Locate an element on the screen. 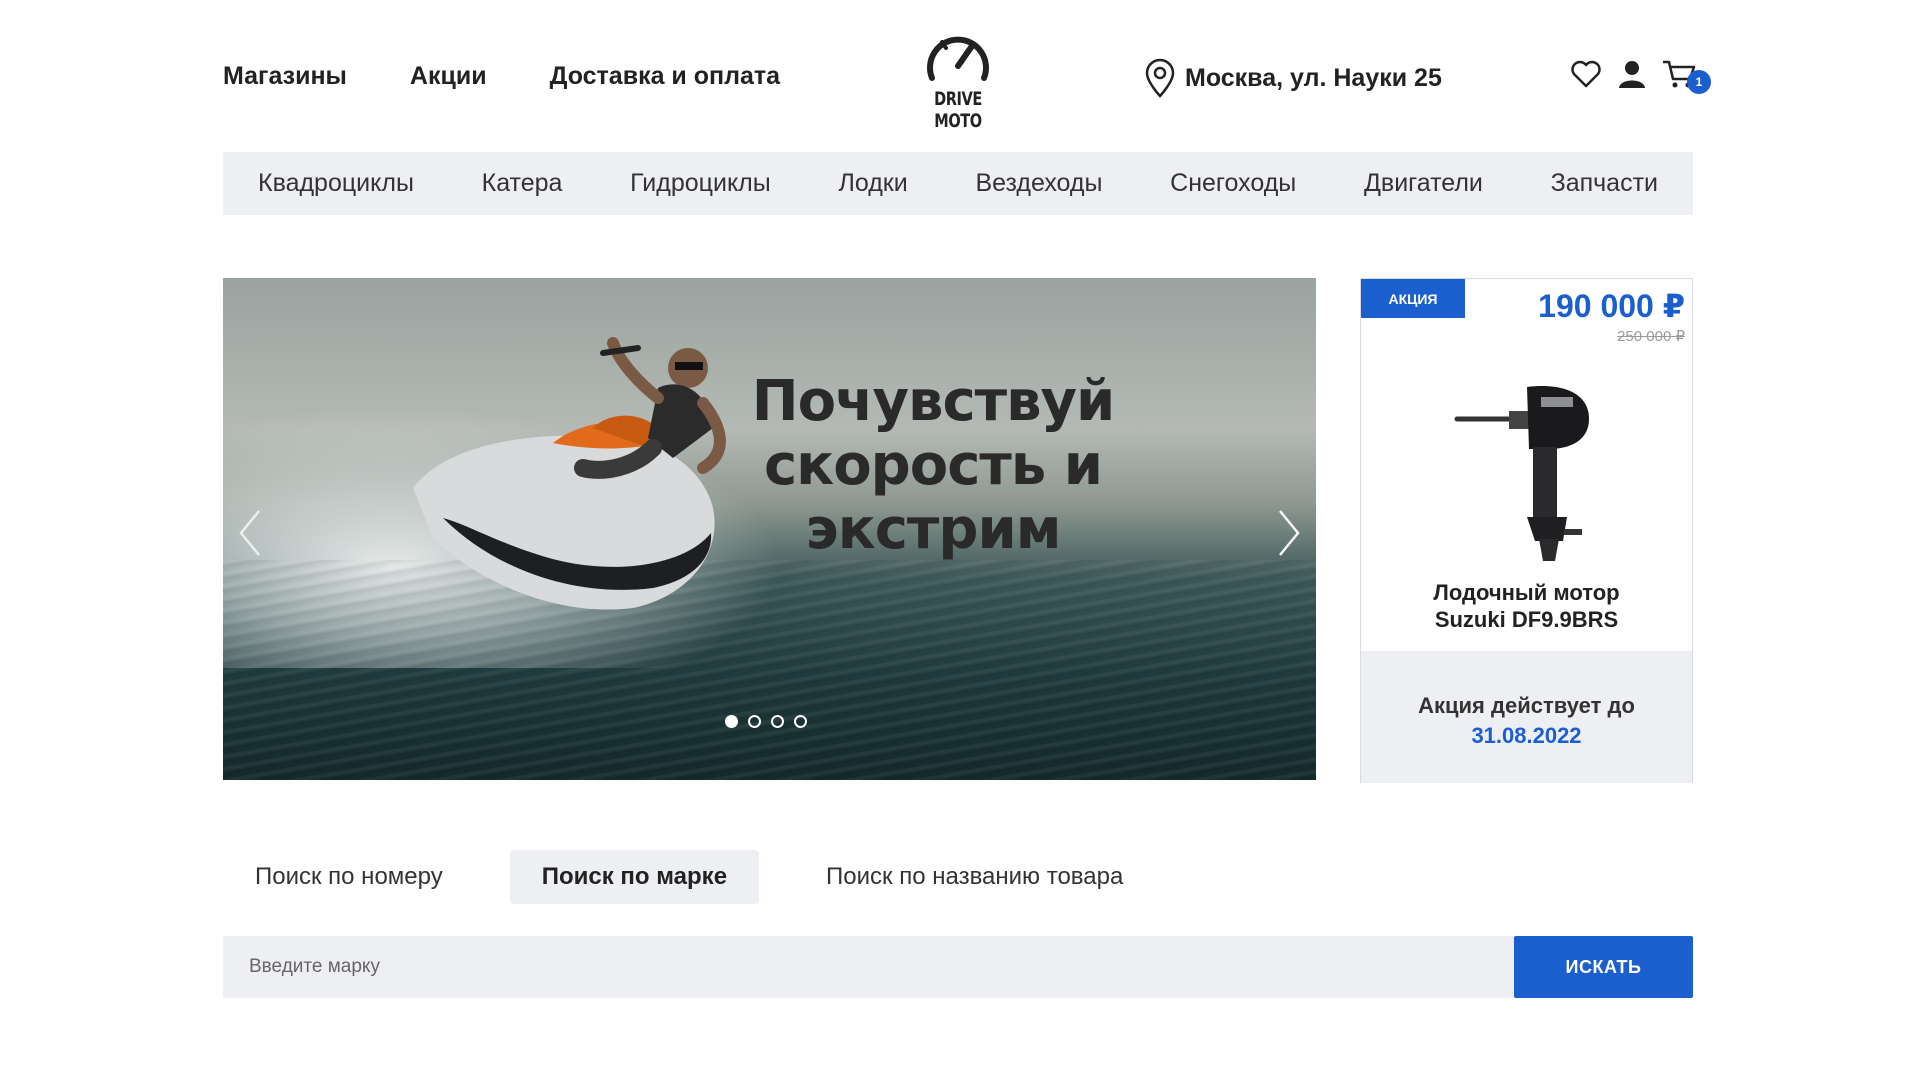 Image resolution: width=1905 pixels, height=1080 pixels. tab-search-by-name: Поиск по названию товара is located at coordinates (974, 877).